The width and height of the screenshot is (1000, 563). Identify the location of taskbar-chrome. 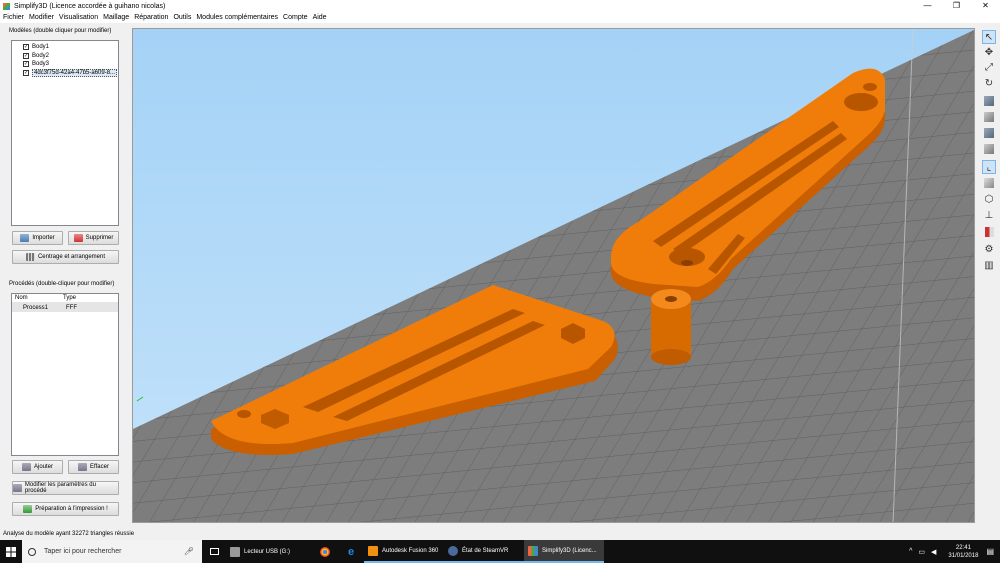
(325, 551).